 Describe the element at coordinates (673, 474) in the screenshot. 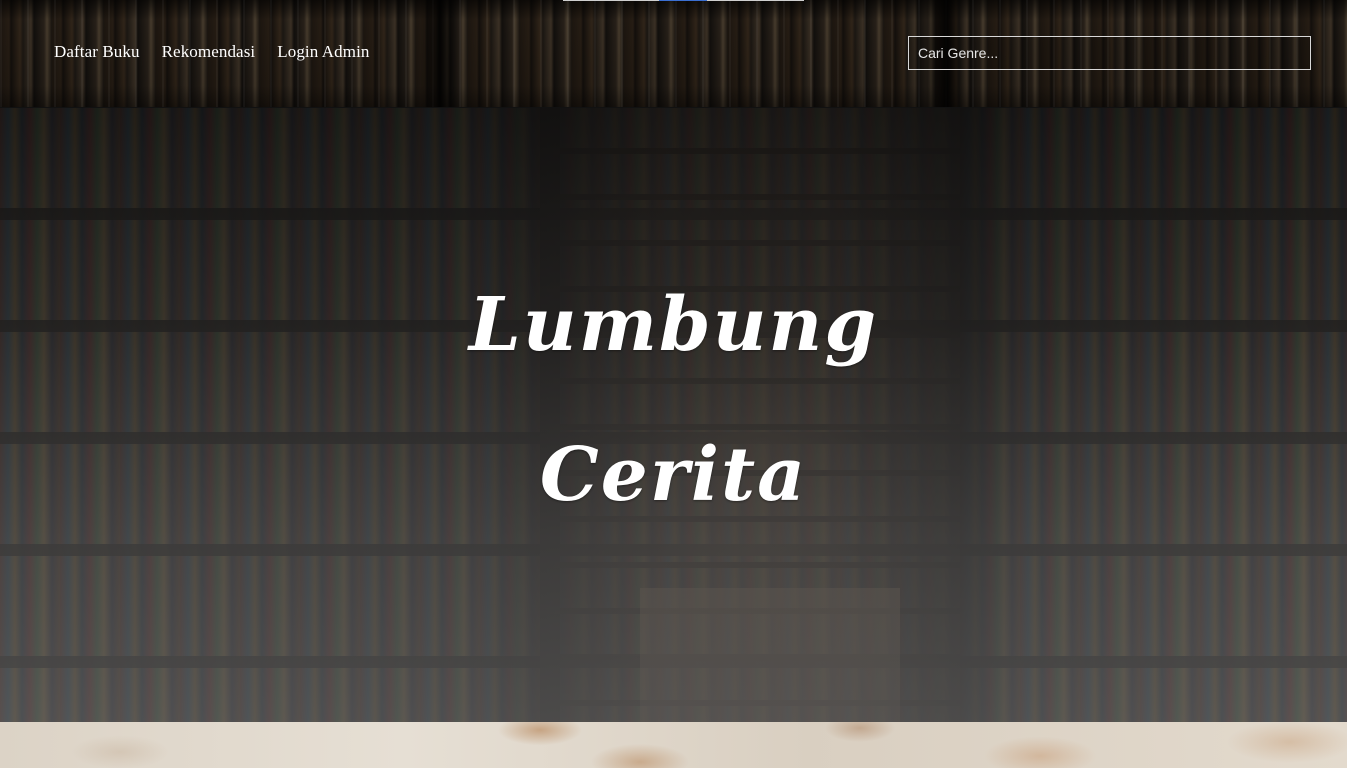

I see `site-title-line-2: Cerita` at that location.